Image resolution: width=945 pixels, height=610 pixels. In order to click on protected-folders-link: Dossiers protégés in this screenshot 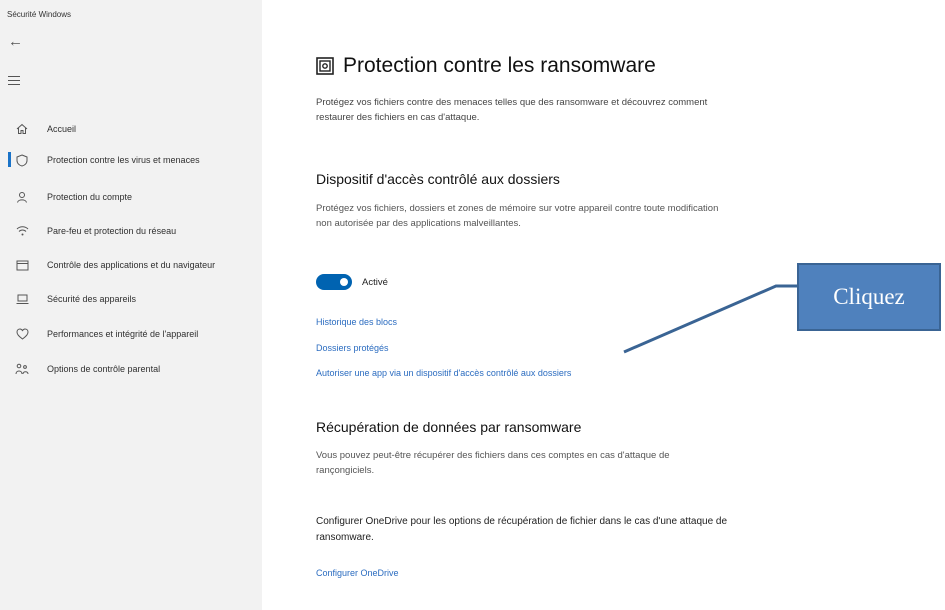, I will do `click(352, 348)`.